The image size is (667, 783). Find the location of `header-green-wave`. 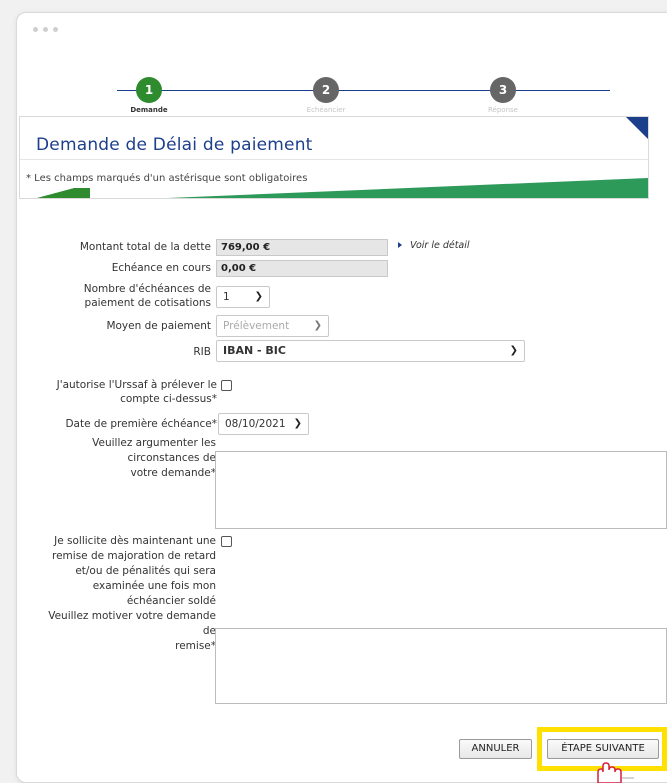

header-green-wave is located at coordinates (408, 188).